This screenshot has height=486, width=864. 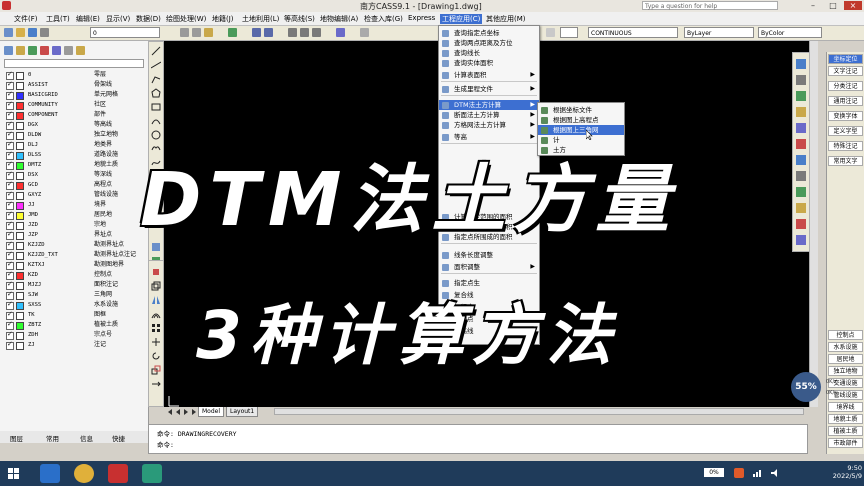 What do you see at coordinates (152, 473) in the screenshot?
I see `app-icon-green` at bounding box center [152, 473].